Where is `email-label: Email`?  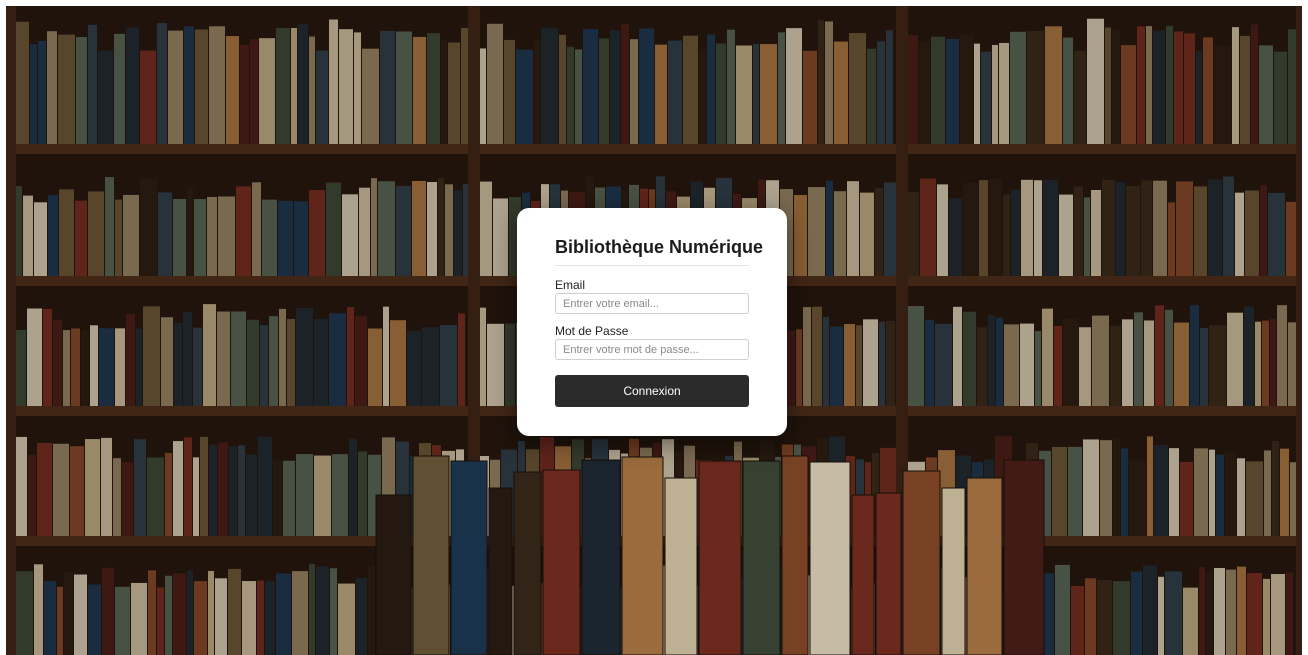 email-label: Email is located at coordinates (570, 285).